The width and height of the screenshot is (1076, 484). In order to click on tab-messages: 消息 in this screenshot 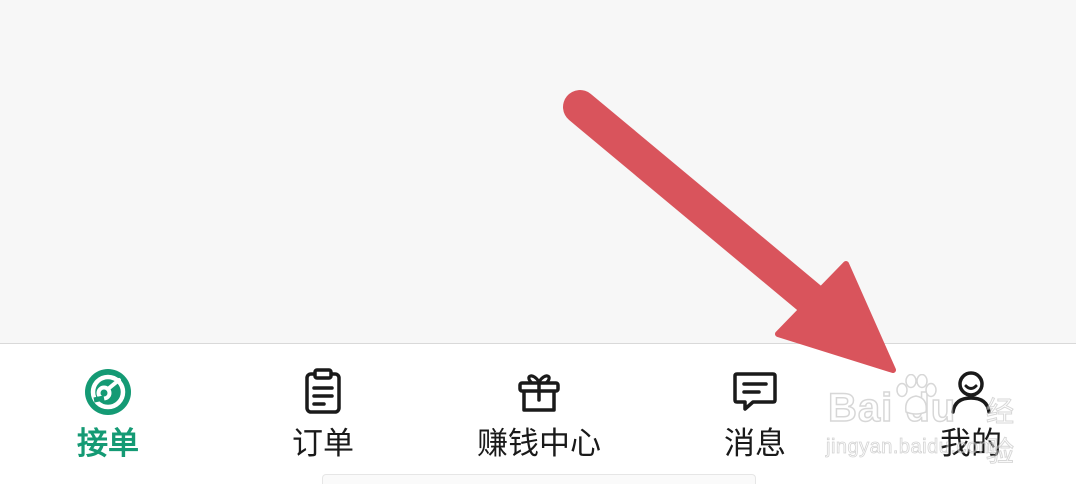, I will do `click(755, 416)`.